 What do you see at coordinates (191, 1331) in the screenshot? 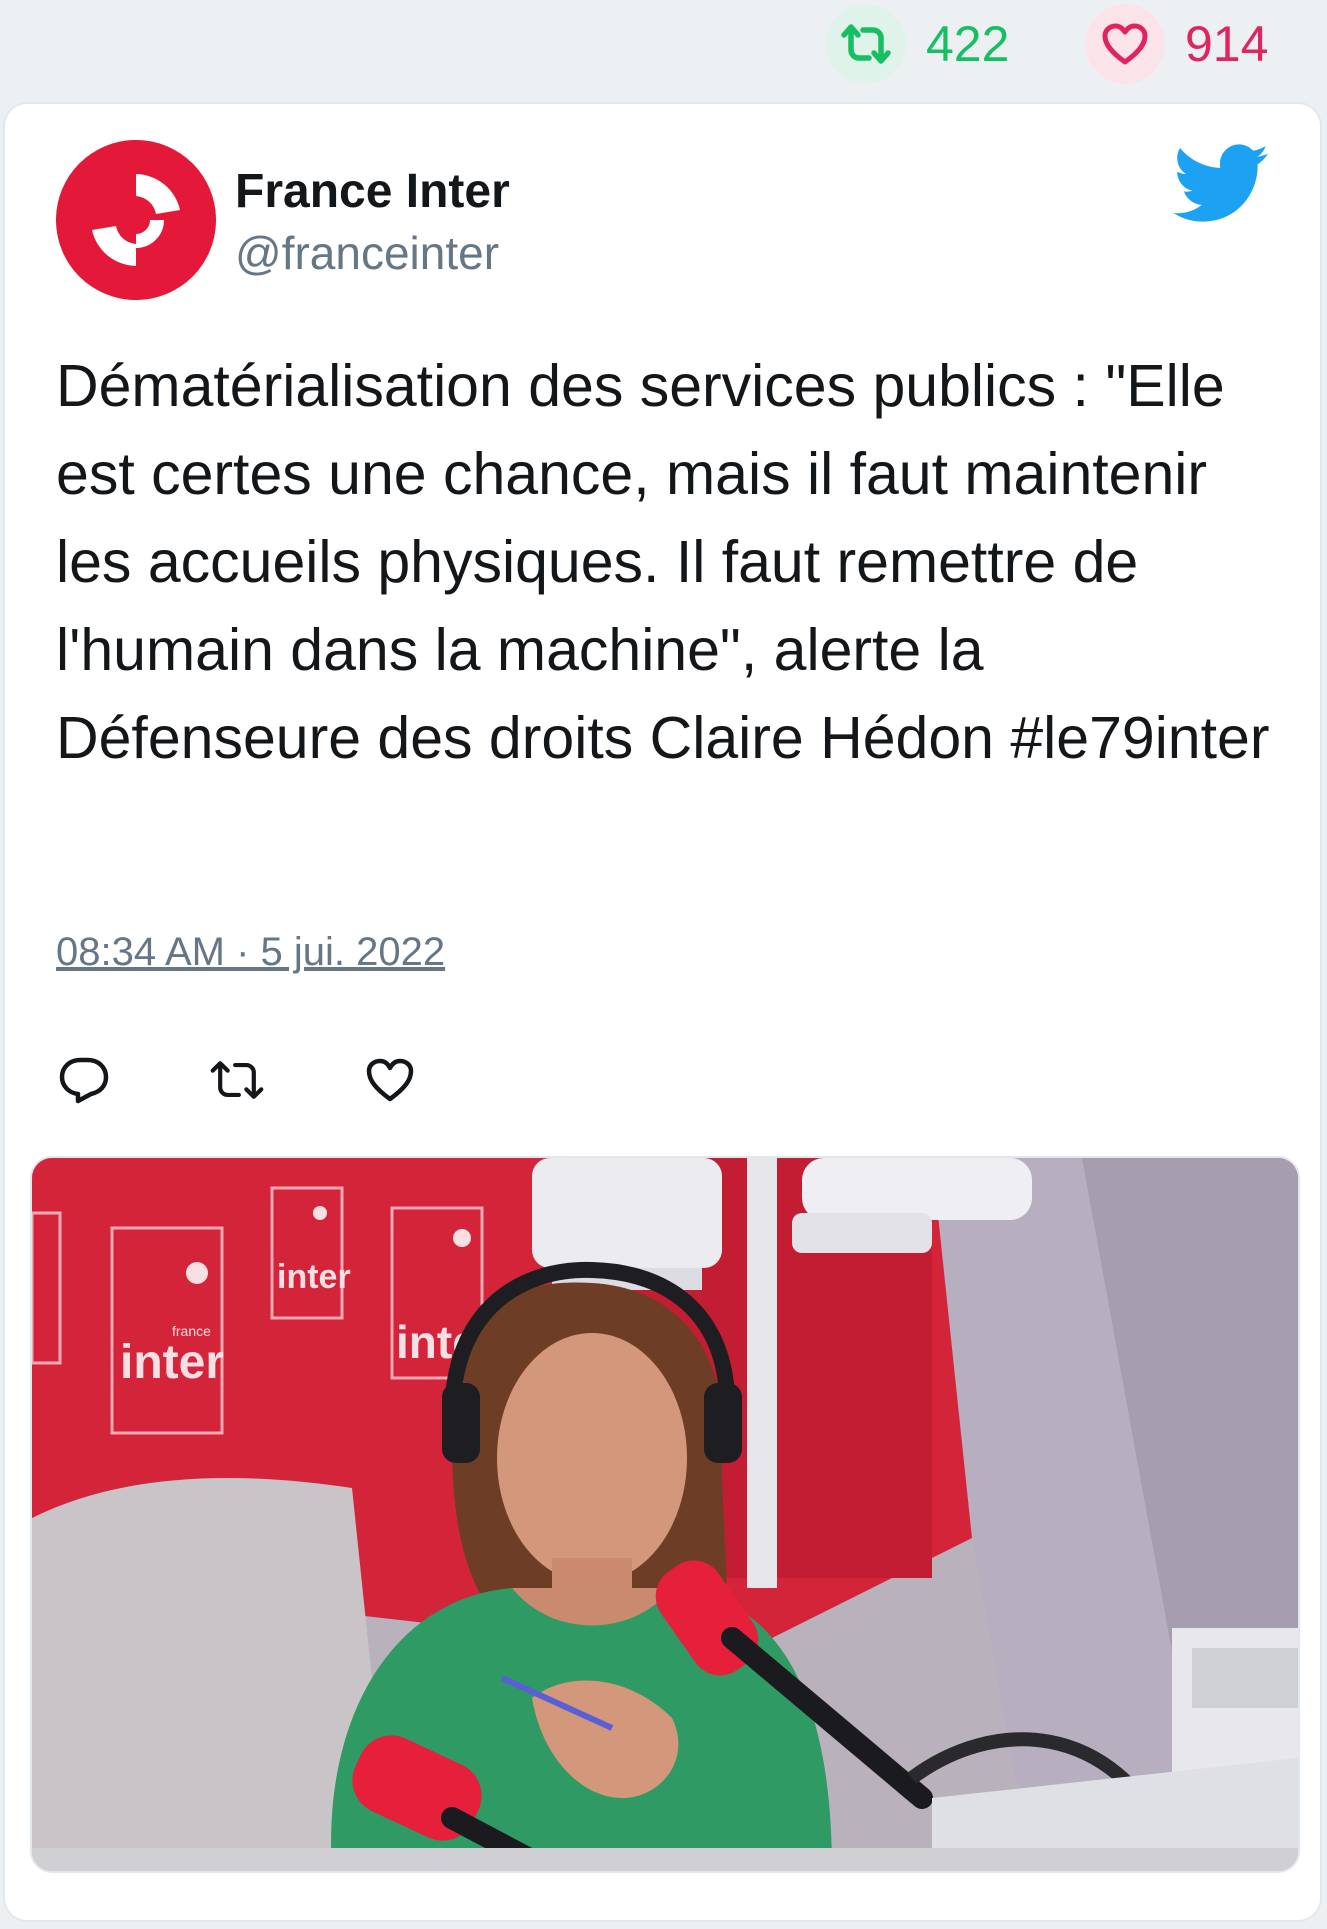
I see `svg-text: france` at bounding box center [191, 1331].